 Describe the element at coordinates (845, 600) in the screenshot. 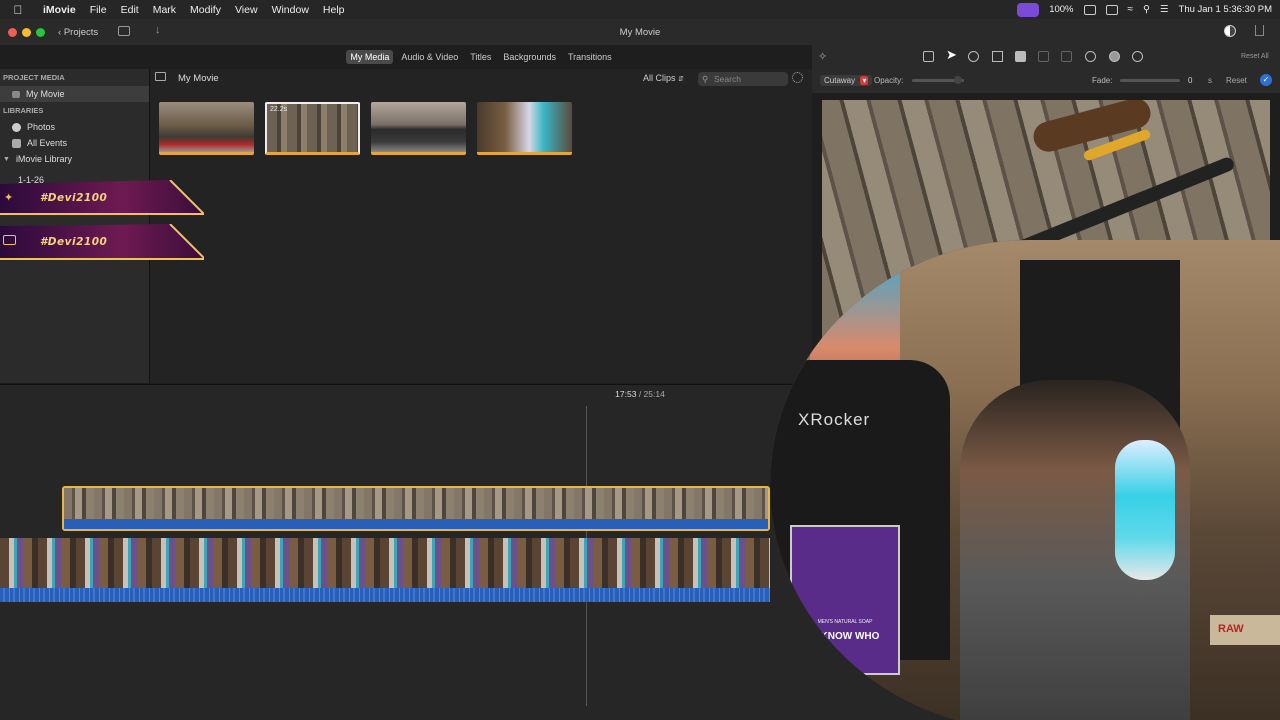

I see `soap-box-image: MEN'S NATURAL SOAP U KNOW WHO` at that location.